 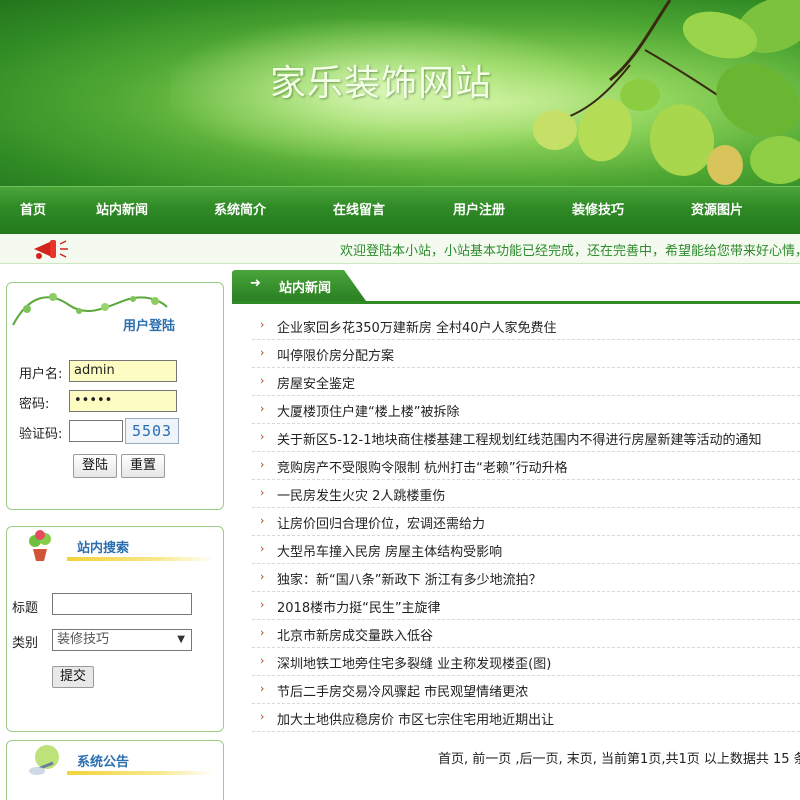 I want to click on username-input: admin, so click(x=123, y=371).